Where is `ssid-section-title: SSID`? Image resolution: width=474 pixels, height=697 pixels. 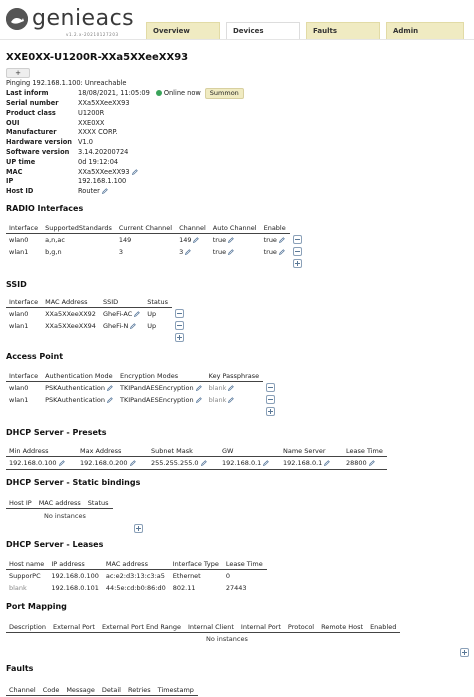
ssid-section-title: SSID is located at coordinates (16, 284).